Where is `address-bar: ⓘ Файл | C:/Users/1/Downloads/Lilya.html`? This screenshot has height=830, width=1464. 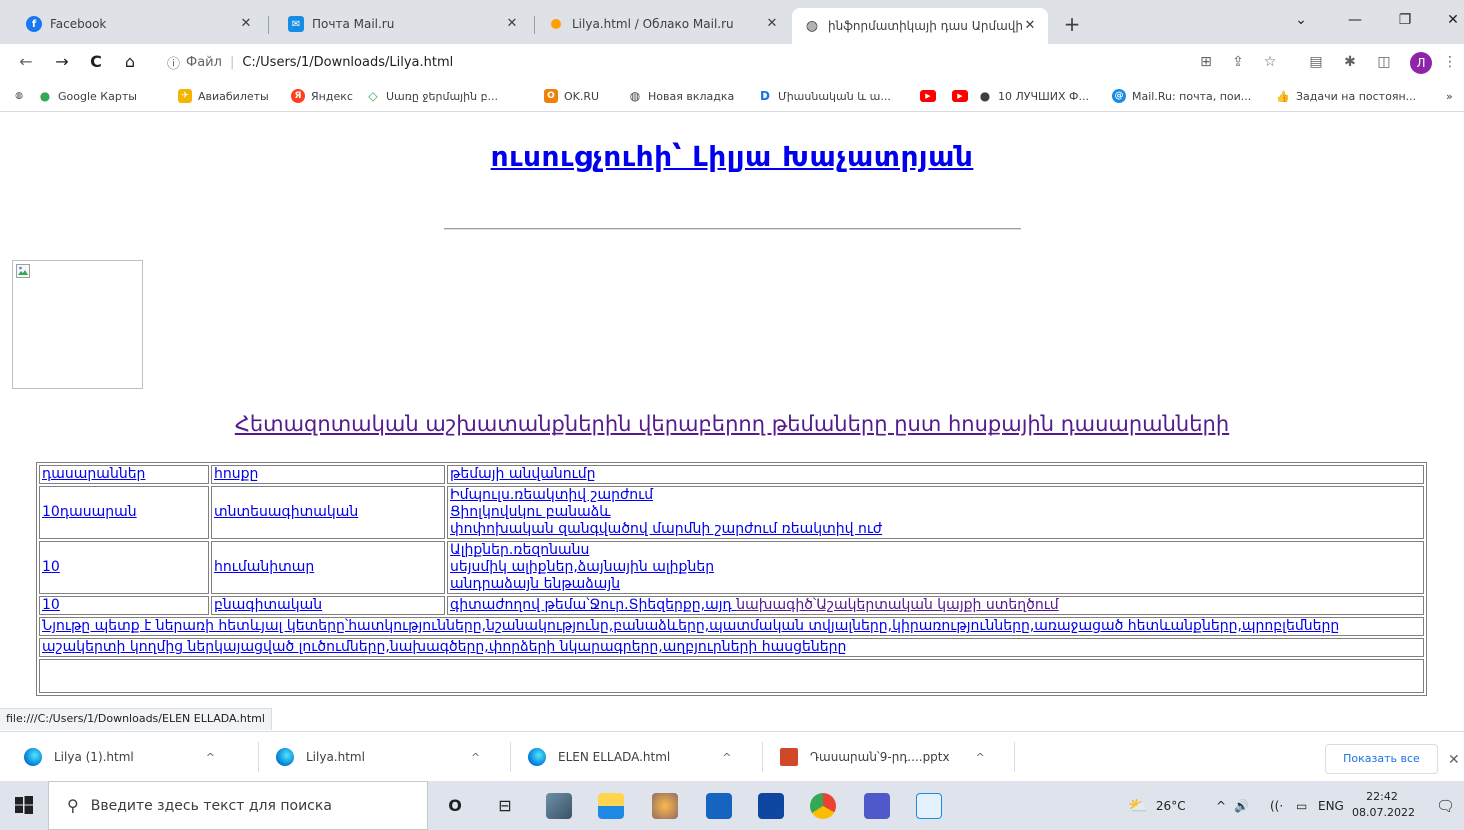 address-bar: ⓘ Файл | C:/Users/1/Downloads/Lilya.html is located at coordinates (722, 62).